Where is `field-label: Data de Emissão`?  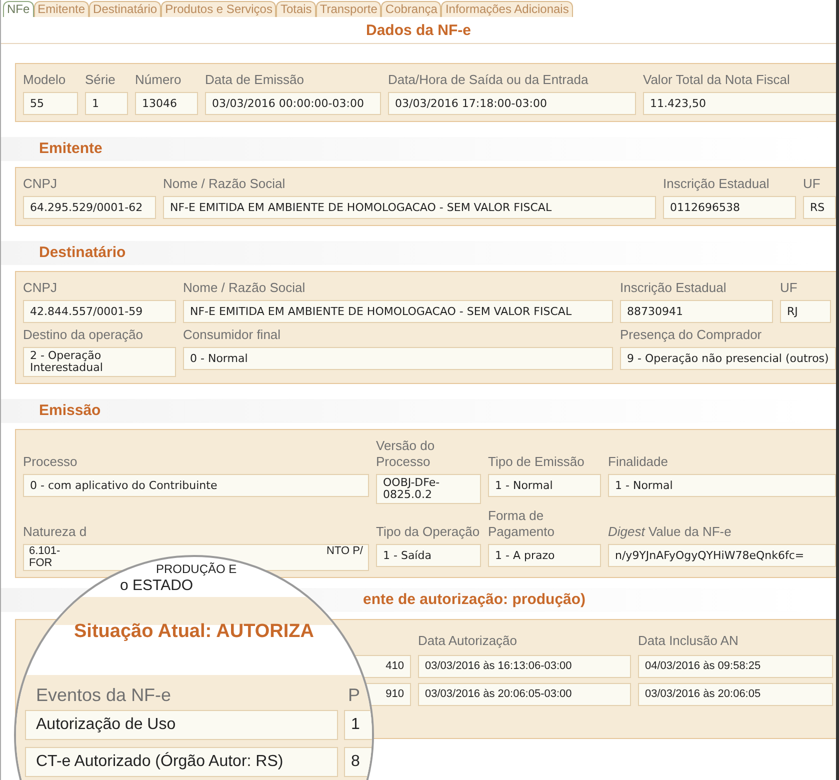 field-label: Data de Emissão is located at coordinates (254, 80).